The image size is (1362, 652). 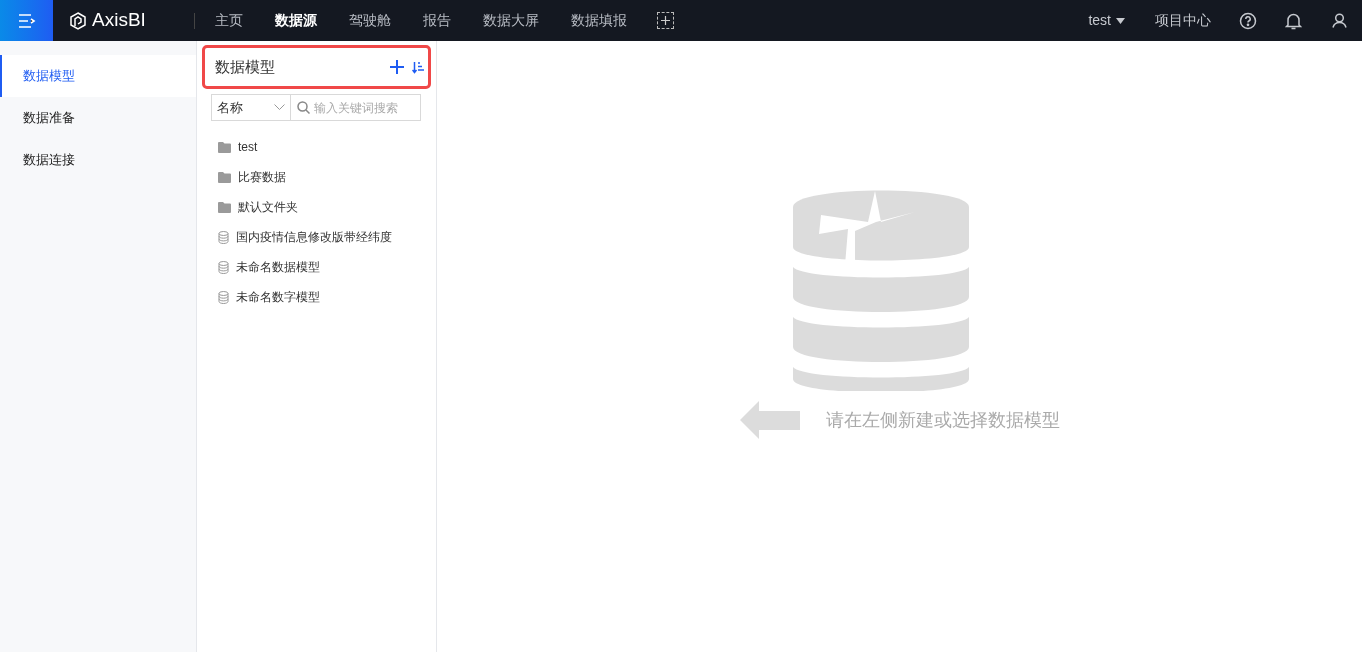 What do you see at coordinates (1183, 20) in the screenshot?
I see `project-center-link: 项目中心` at bounding box center [1183, 20].